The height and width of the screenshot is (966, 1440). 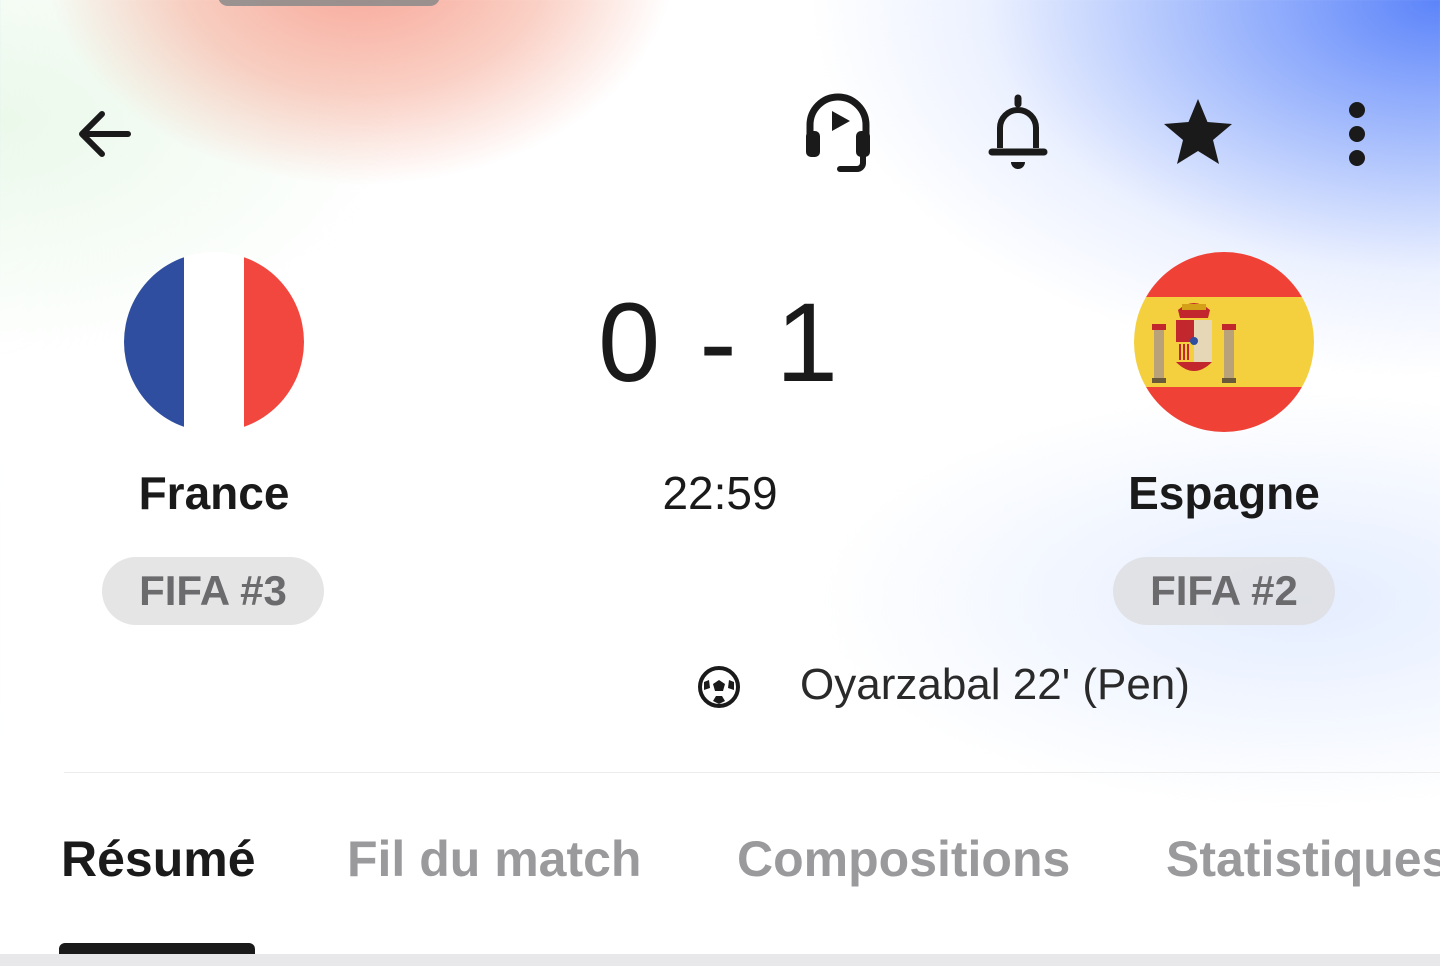 I want to click on star-icon, so click(x=1198, y=131).